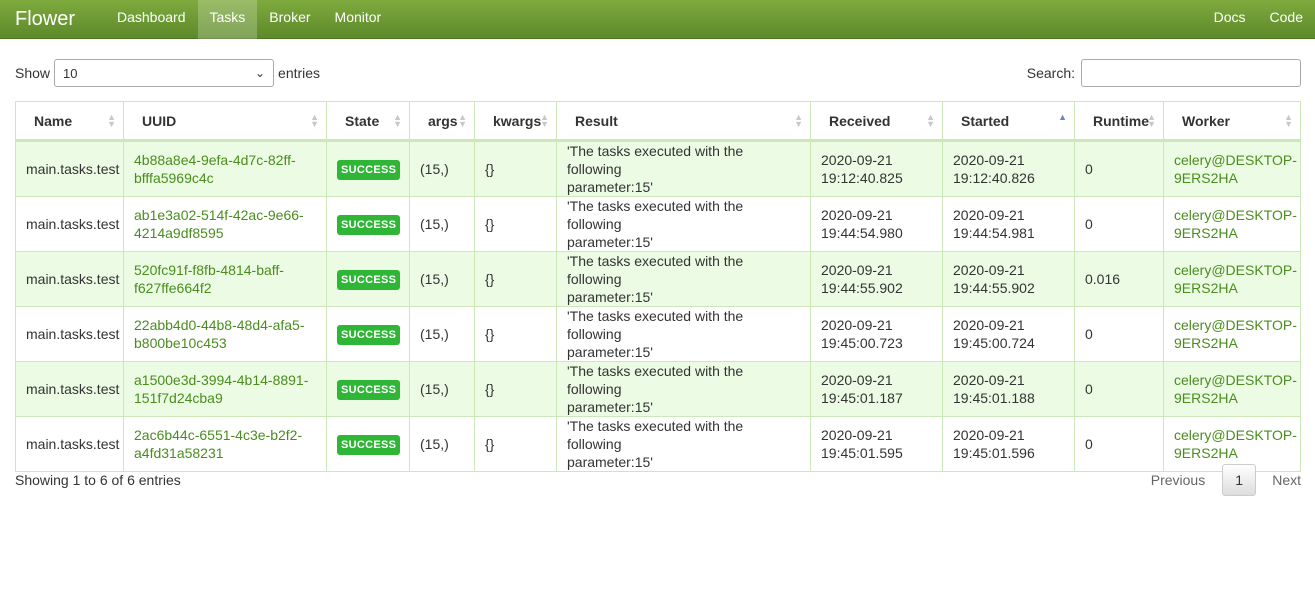 Image resolution: width=1315 pixels, height=615 pixels. Describe the element at coordinates (876, 389) in the screenshot. I see `cell-received: 2020-09-21 19:45:01.187` at that location.